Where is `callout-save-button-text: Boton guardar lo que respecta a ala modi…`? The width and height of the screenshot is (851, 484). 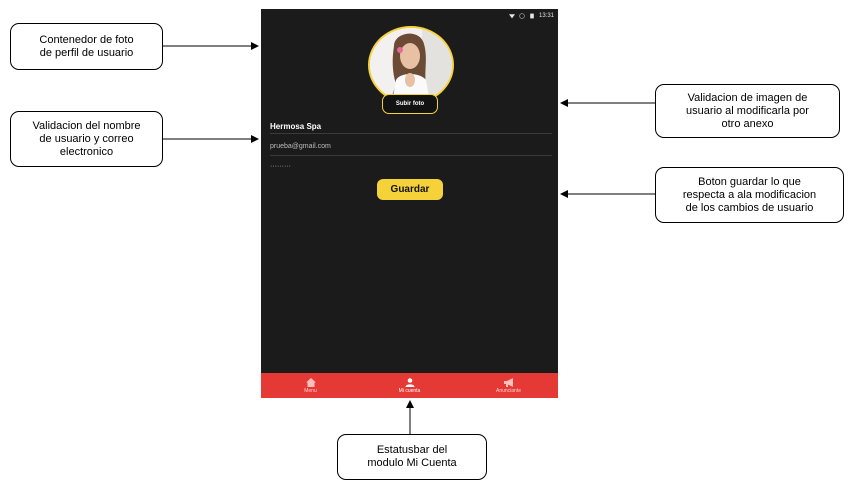
callout-save-button-text: Boton guardar lo que respecta a ala modi… is located at coordinates (749, 194).